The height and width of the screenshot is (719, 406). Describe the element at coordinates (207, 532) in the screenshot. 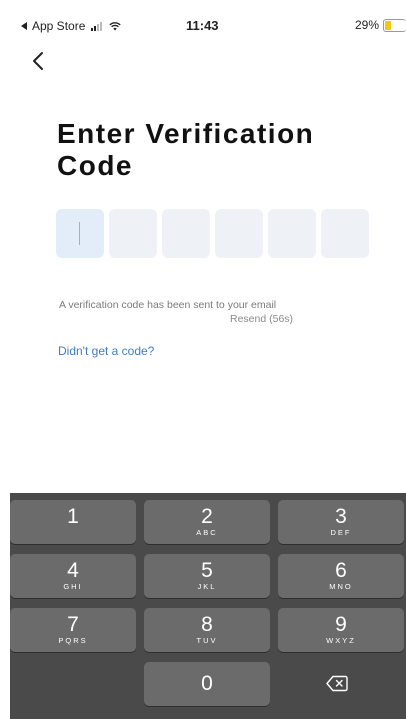

I see `key-letters: ABC` at that location.